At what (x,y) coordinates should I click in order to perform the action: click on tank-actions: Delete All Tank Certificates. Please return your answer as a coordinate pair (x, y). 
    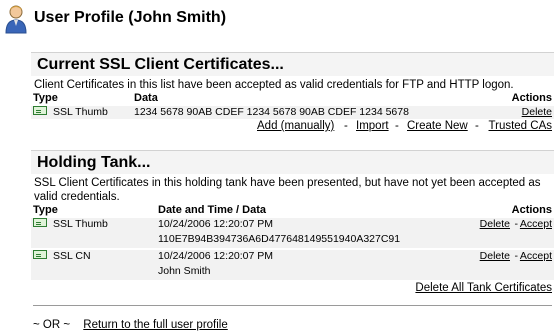
    Looking at the image, I should click on (292, 289).